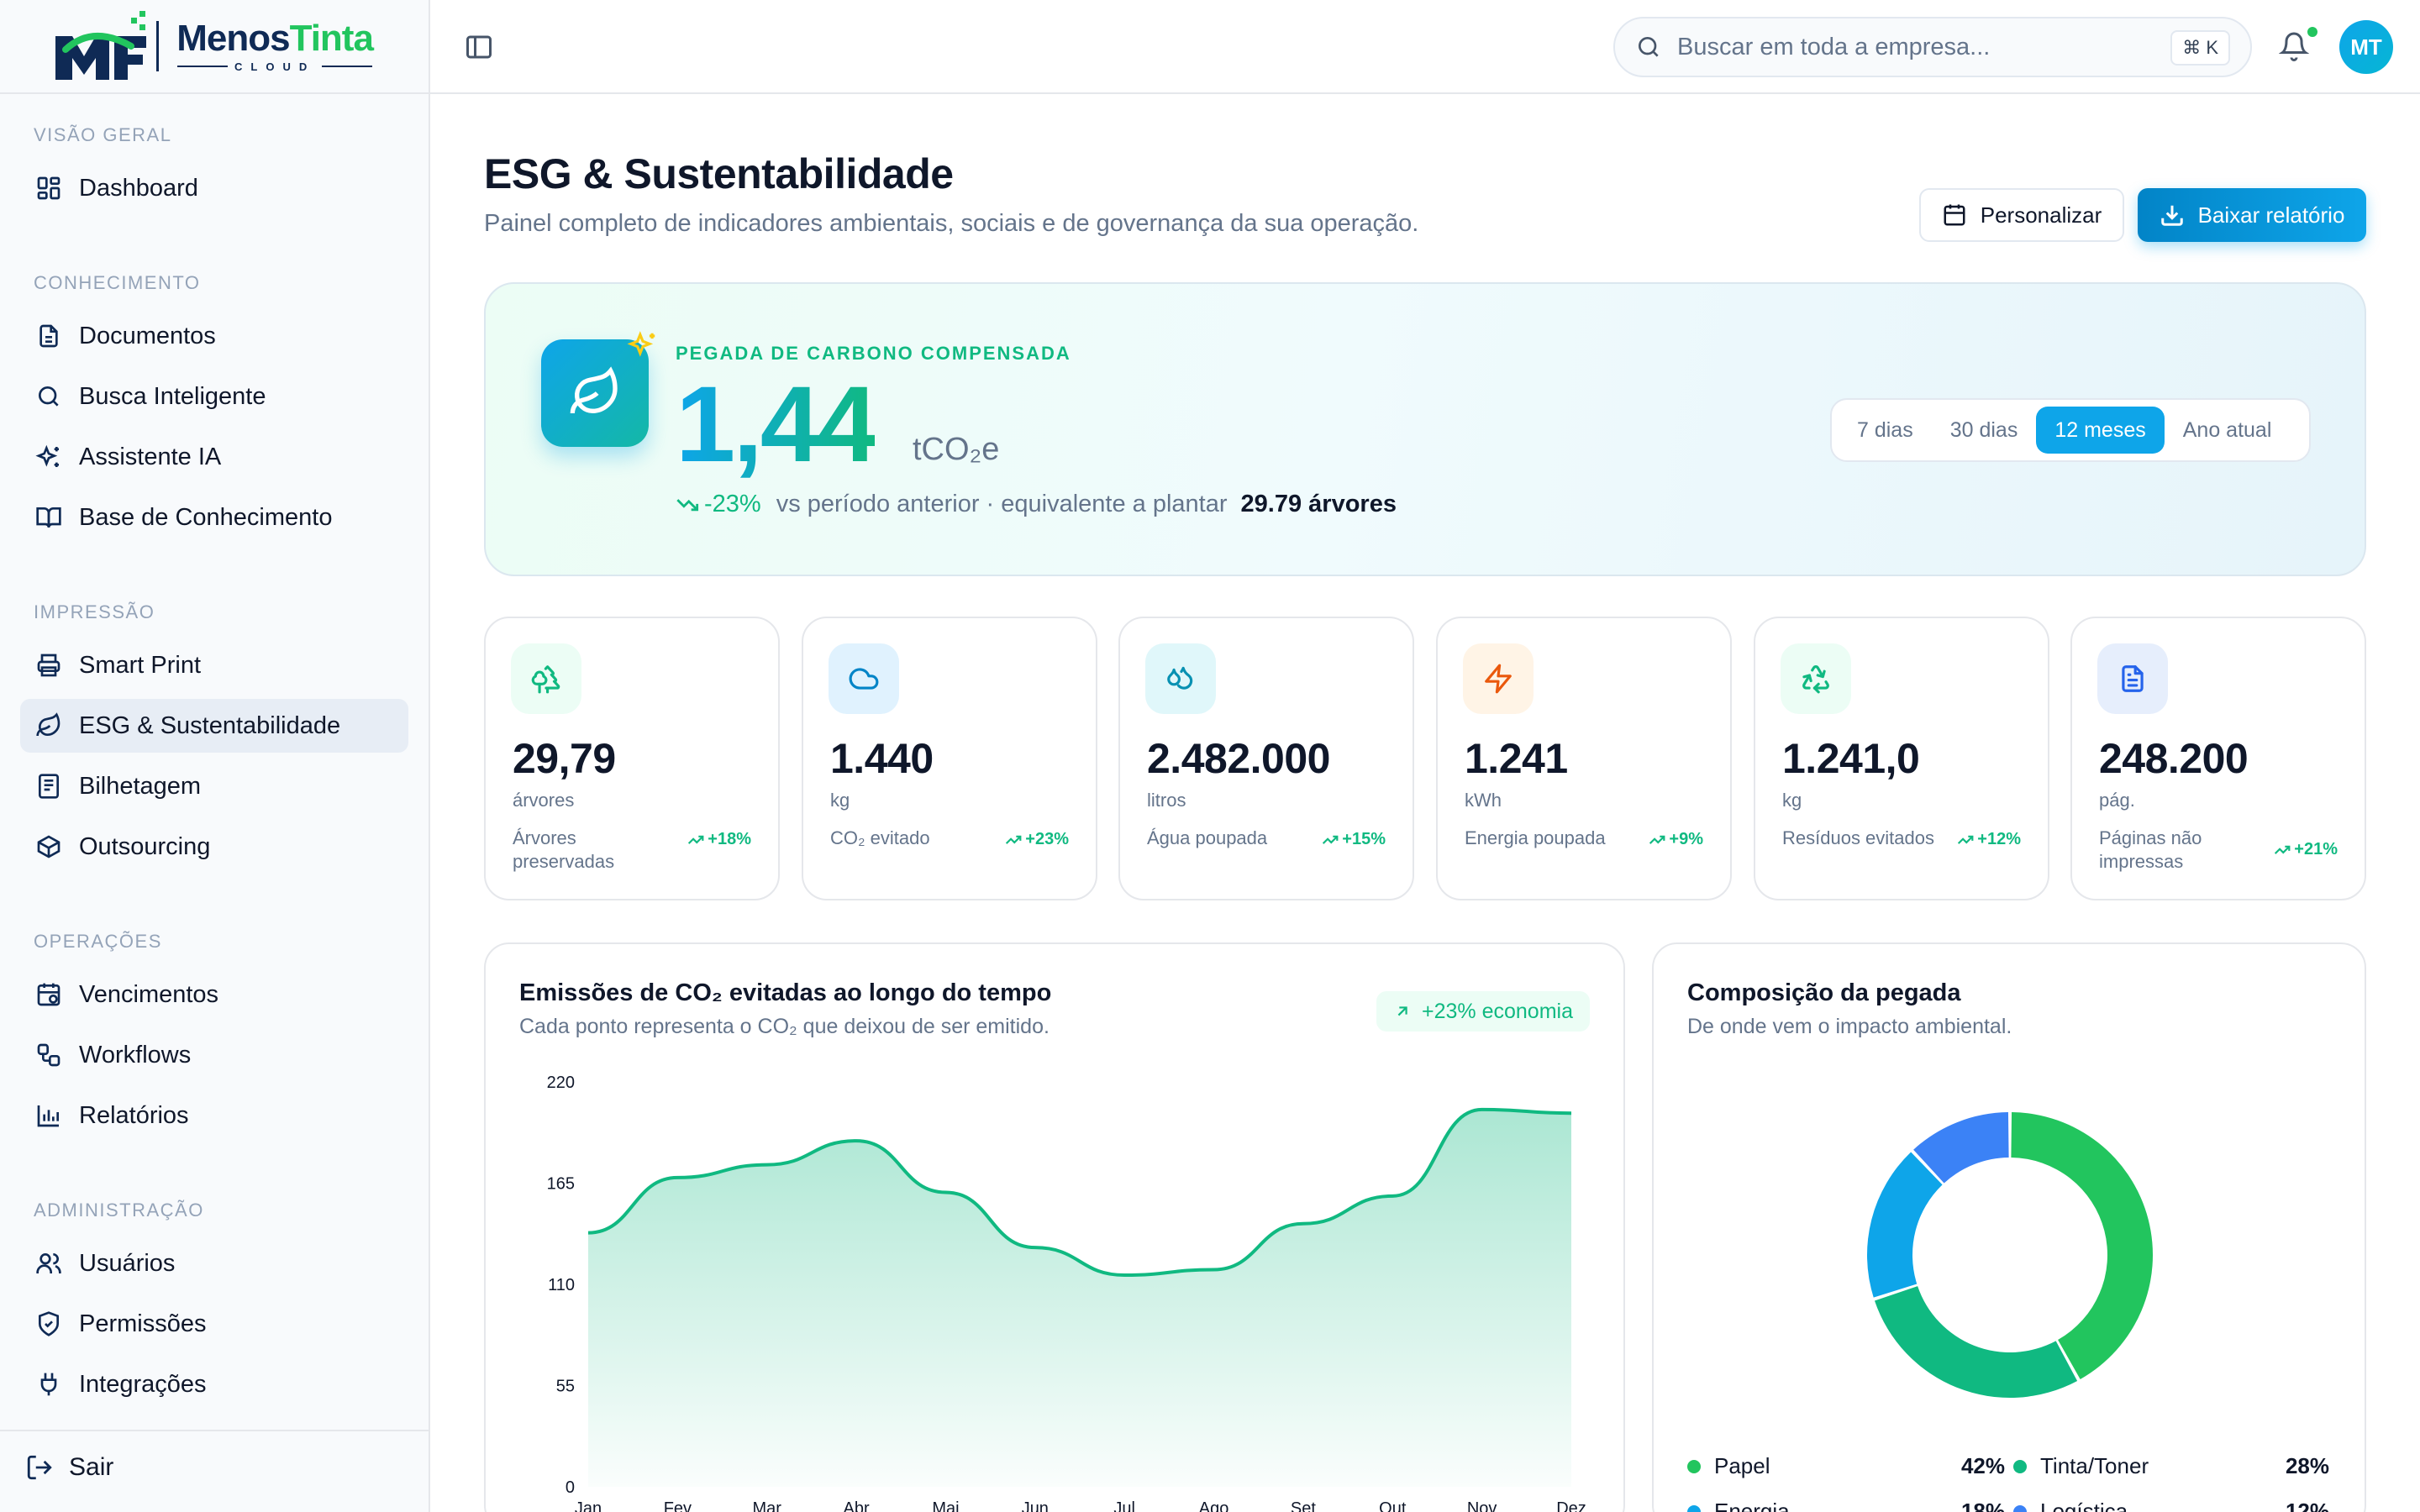 The image size is (2420, 1512). Describe the element at coordinates (767, 1505) in the screenshot. I see `x-tick-label: Mar` at that location.